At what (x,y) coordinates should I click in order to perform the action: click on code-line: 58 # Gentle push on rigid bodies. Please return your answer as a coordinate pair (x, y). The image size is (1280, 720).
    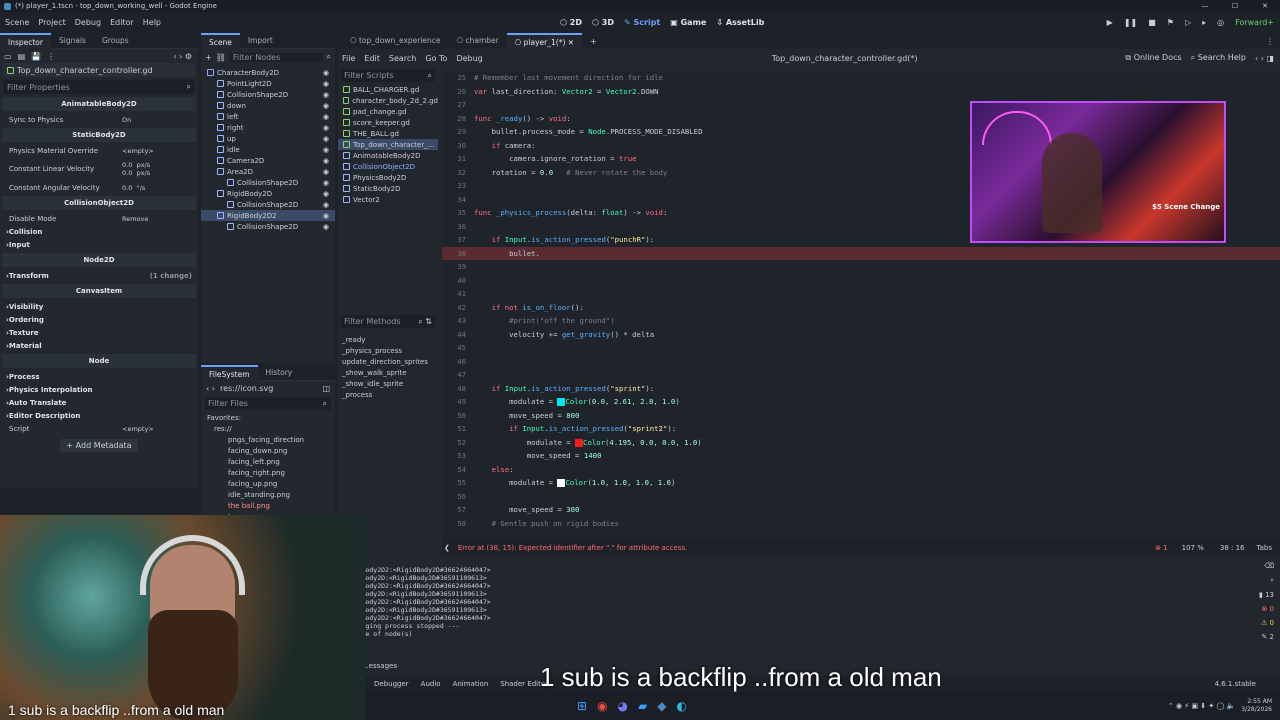
    Looking at the image, I should click on (861, 524).